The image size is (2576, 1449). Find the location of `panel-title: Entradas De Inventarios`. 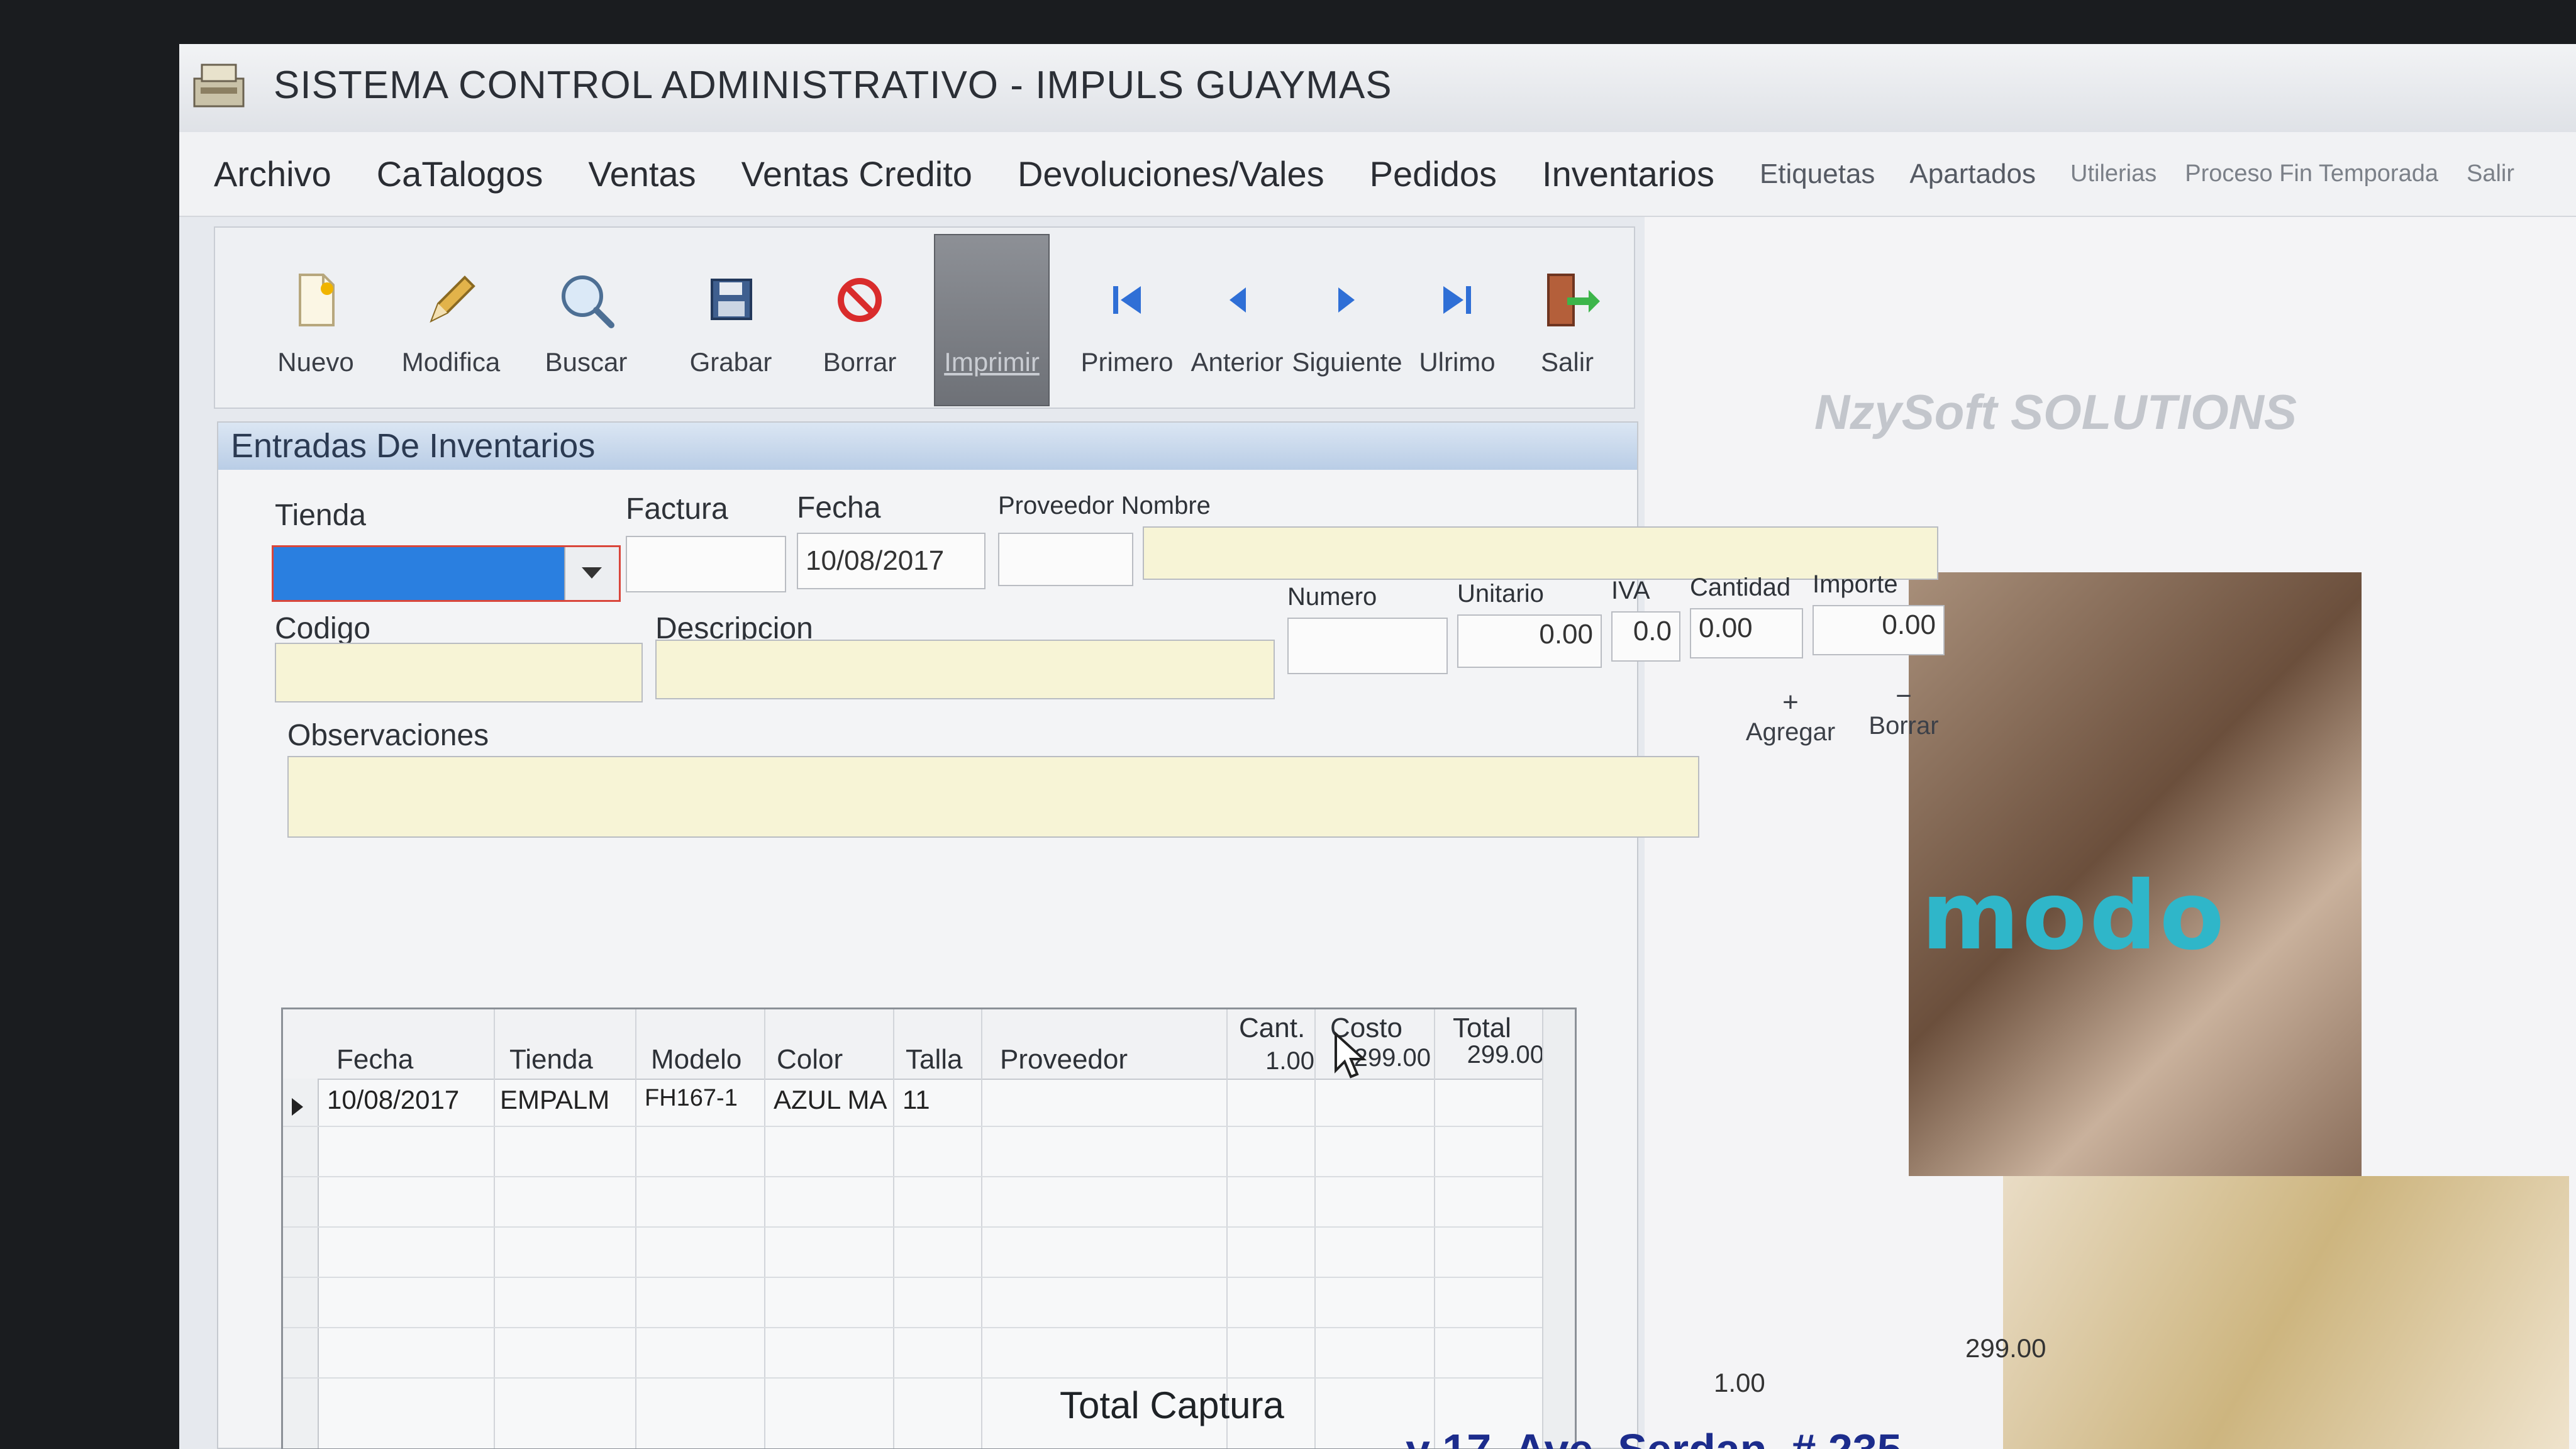

panel-title: Entradas De Inventarios is located at coordinates (927, 446).